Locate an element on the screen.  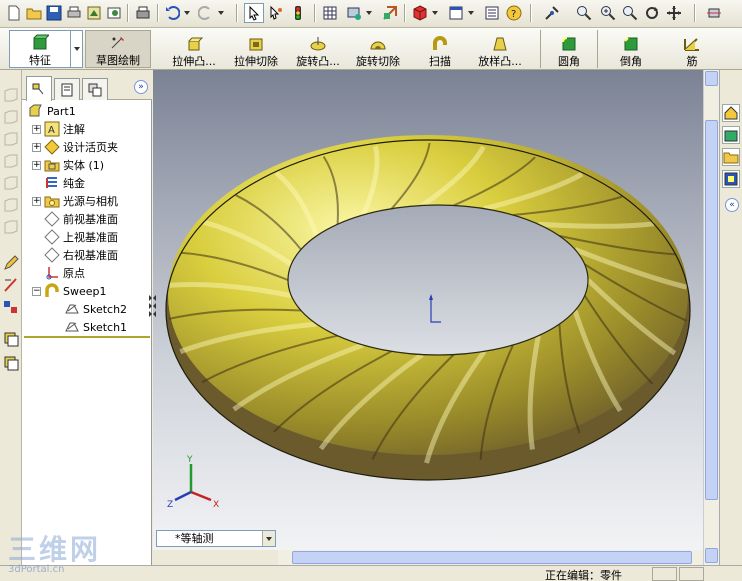
tree-item-material: 纯金 is located at coordinates (64, 183).